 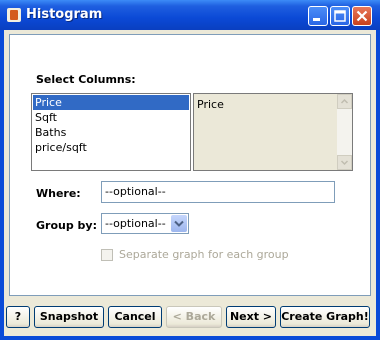 What do you see at coordinates (251, 317) in the screenshot?
I see `next-button: Next >` at bounding box center [251, 317].